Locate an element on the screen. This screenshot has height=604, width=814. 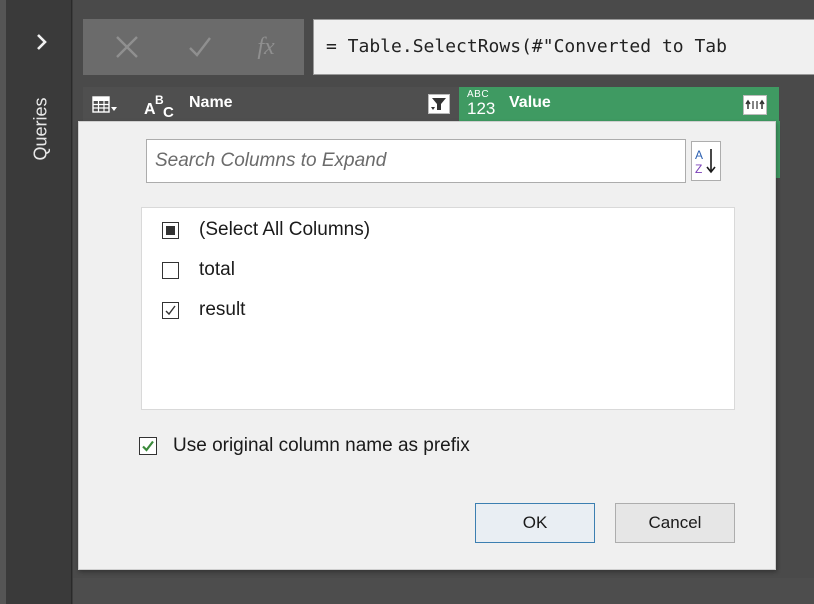
column-header-name: A B C Name is located at coordinates (271, 104).